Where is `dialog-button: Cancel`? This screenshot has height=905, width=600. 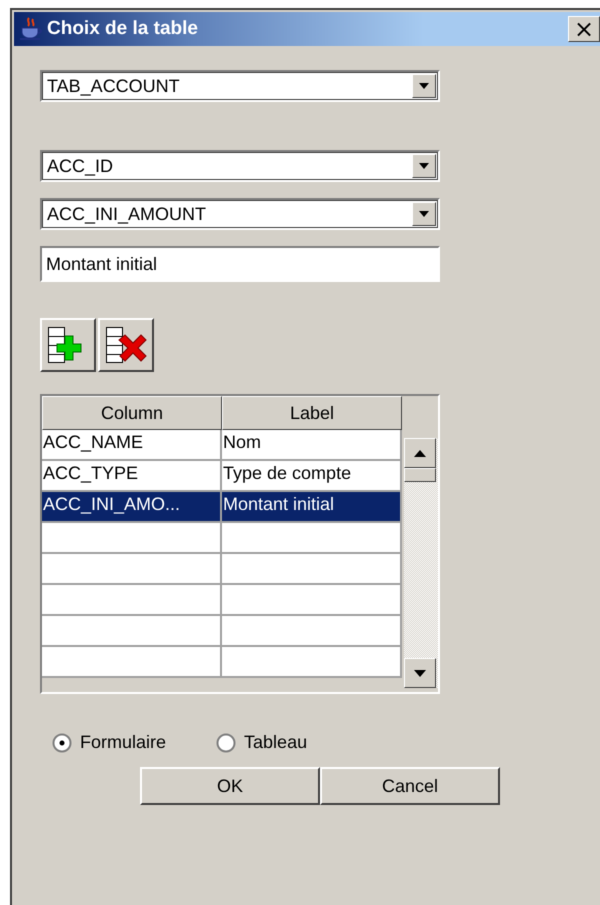
dialog-button: Cancel is located at coordinates (410, 786).